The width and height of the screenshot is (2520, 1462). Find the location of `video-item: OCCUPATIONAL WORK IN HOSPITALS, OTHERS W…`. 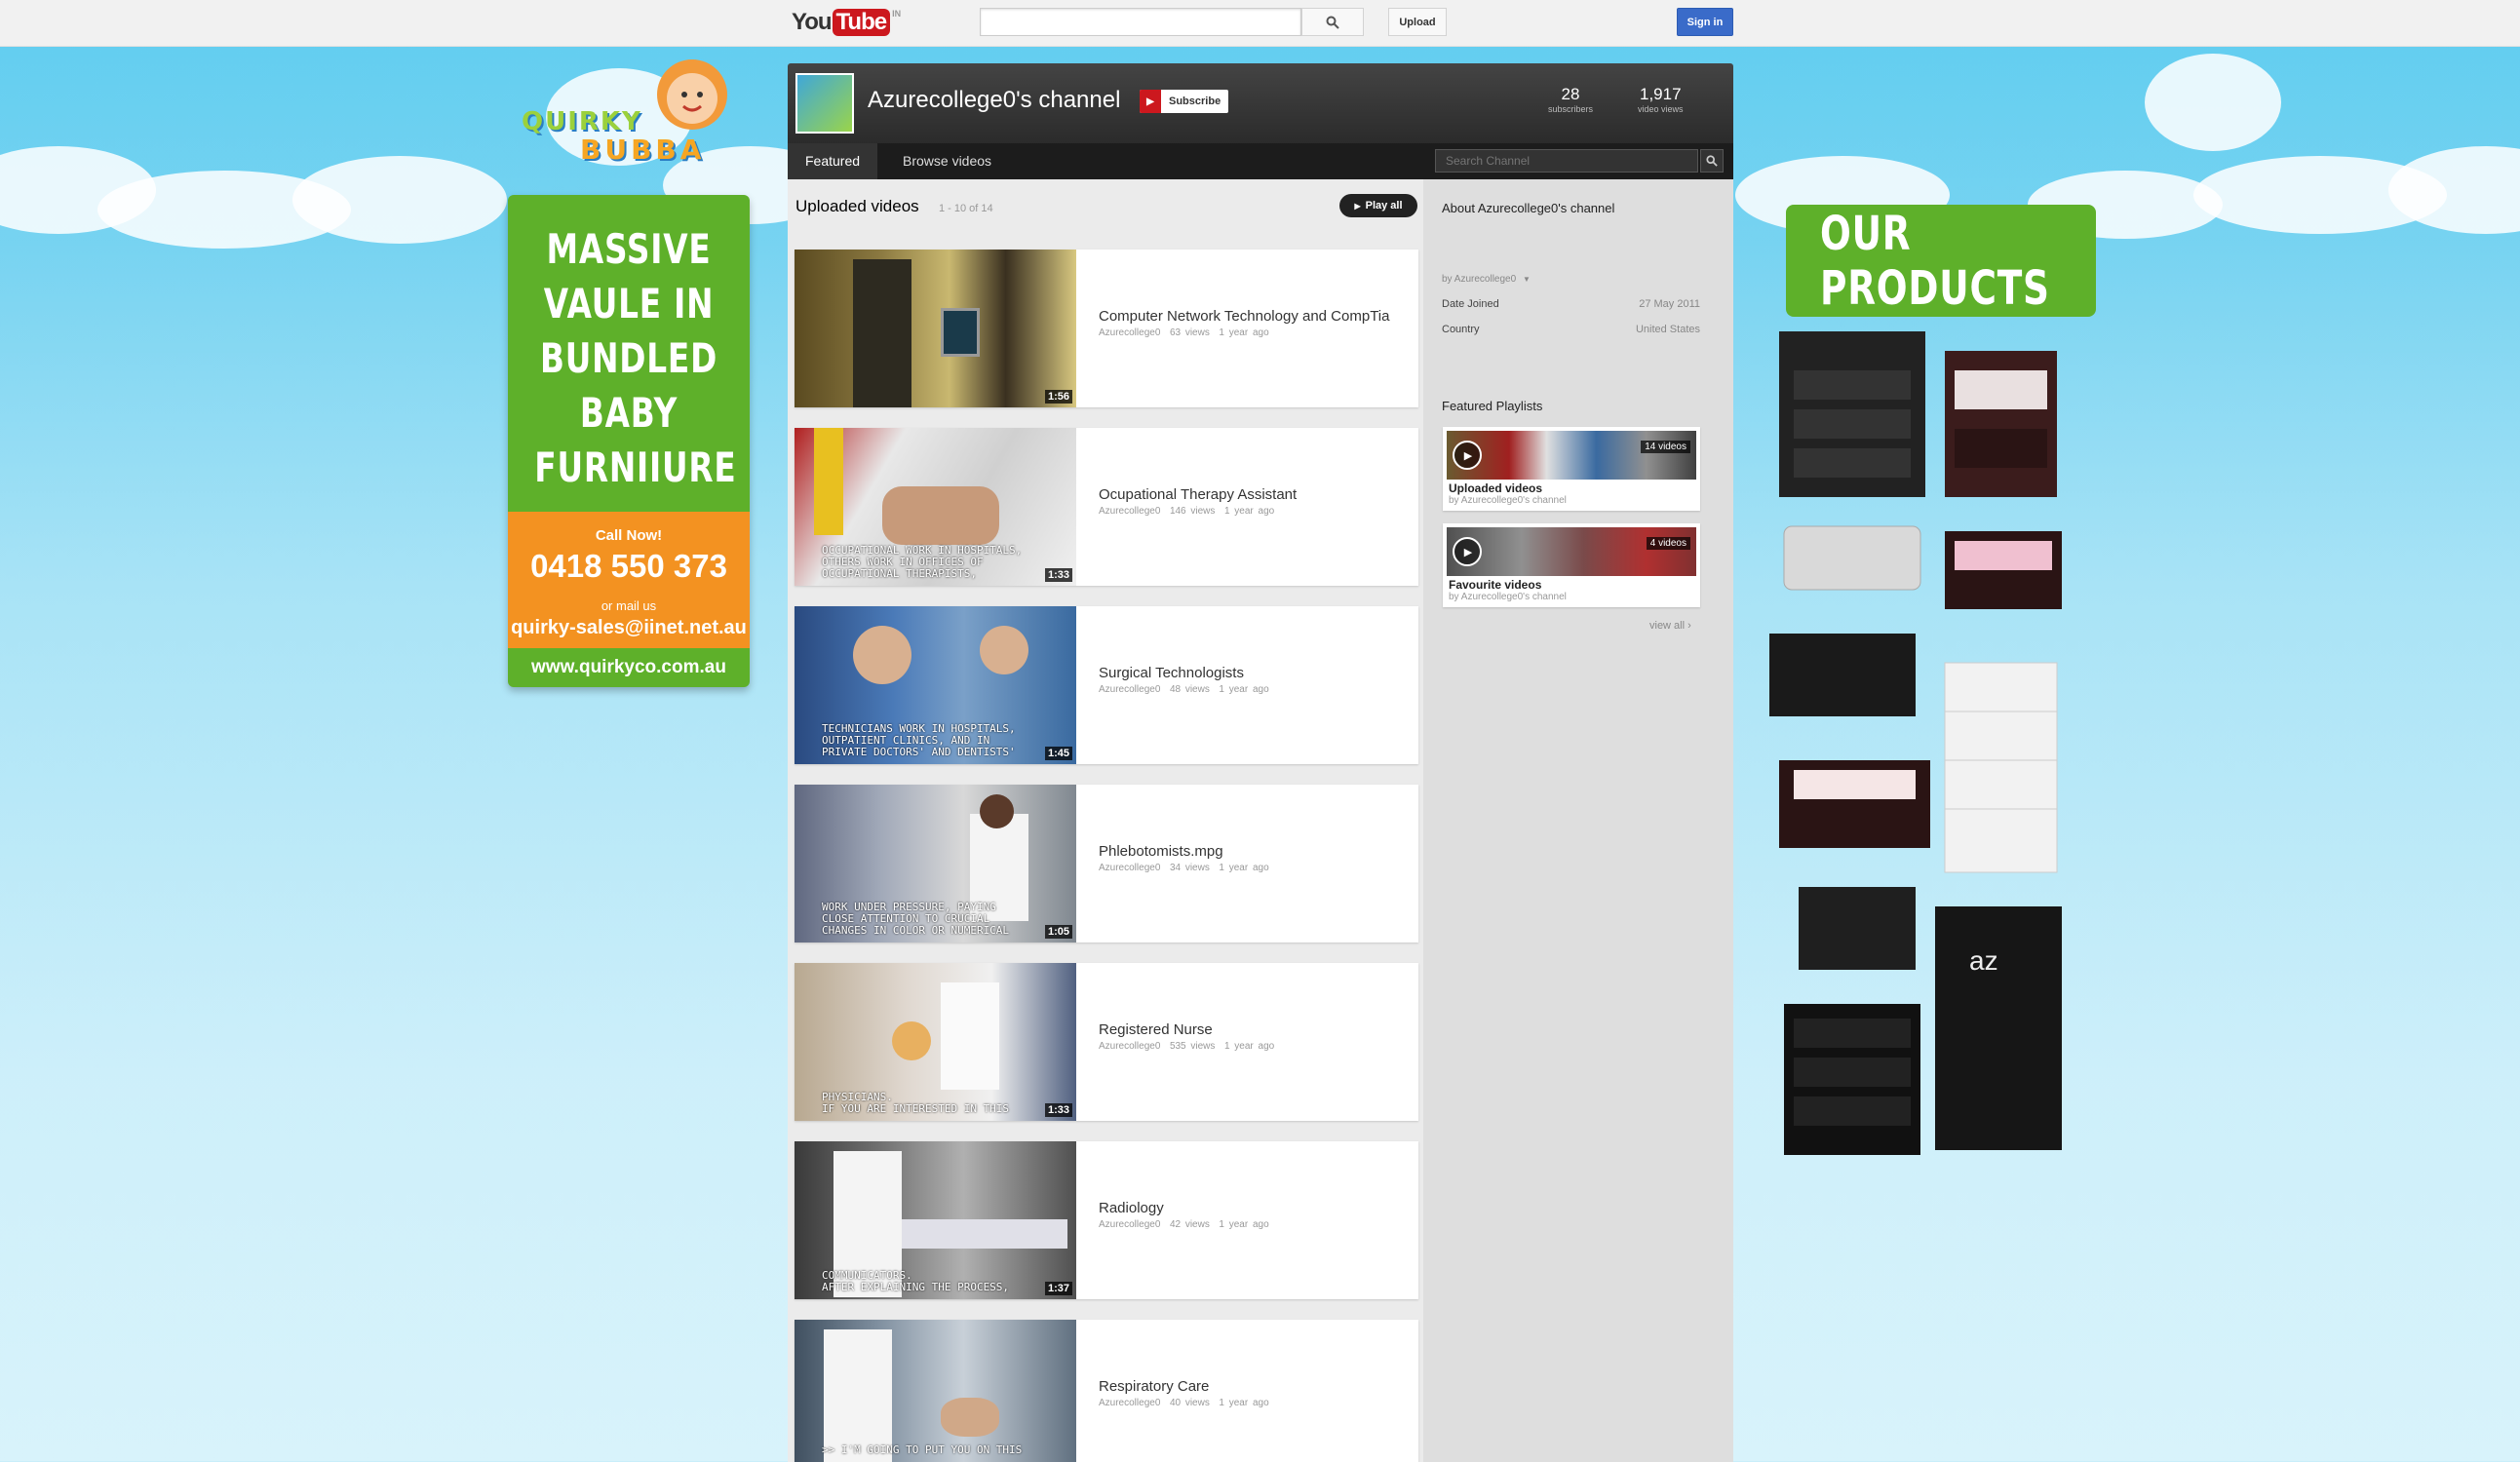

video-item: OCCUPATIONAL WORK IN HOSPITALS, OTHERS W… is located at coordinates (1106, 507).